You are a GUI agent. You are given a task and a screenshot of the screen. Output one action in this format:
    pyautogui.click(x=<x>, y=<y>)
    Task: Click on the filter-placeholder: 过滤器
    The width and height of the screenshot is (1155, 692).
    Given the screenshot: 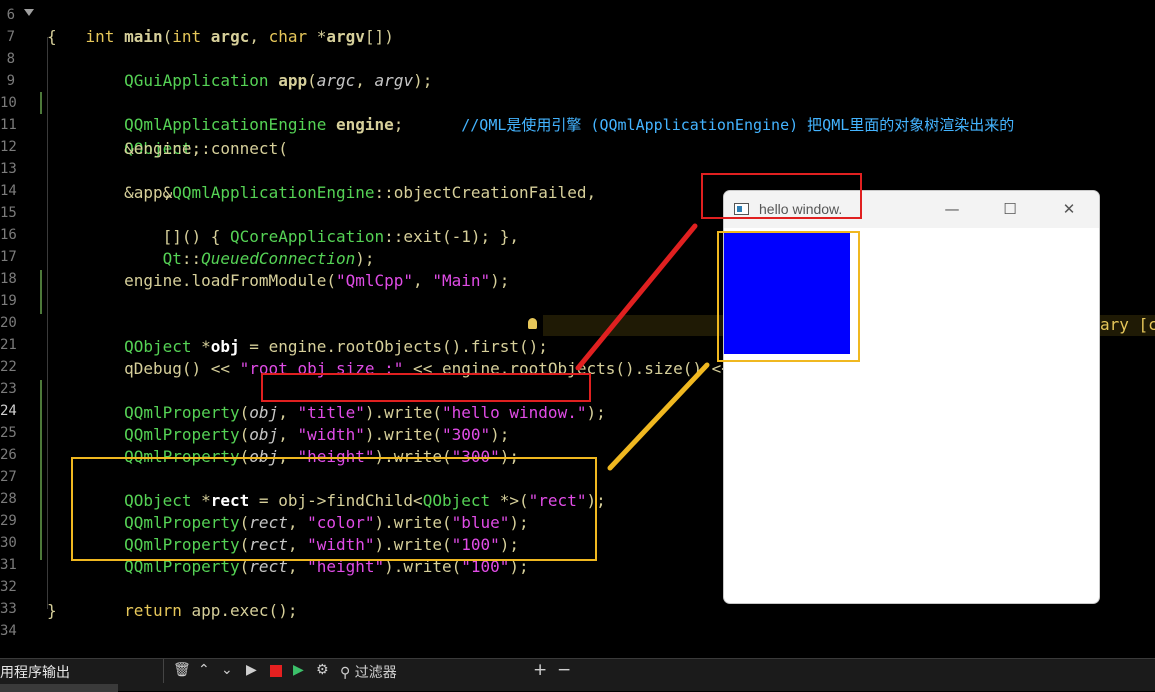 What is the action you would take?
    pyautogui.click(x=375, y=673)
    